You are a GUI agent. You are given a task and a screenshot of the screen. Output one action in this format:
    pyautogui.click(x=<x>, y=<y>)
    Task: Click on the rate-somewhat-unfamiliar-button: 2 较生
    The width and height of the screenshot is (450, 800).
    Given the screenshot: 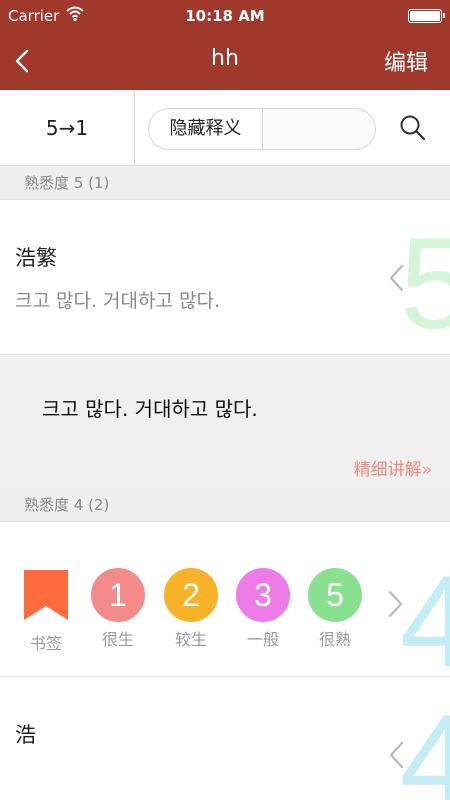 What is the action you would take?
    pyautogui.click(x=191, y=609)
    